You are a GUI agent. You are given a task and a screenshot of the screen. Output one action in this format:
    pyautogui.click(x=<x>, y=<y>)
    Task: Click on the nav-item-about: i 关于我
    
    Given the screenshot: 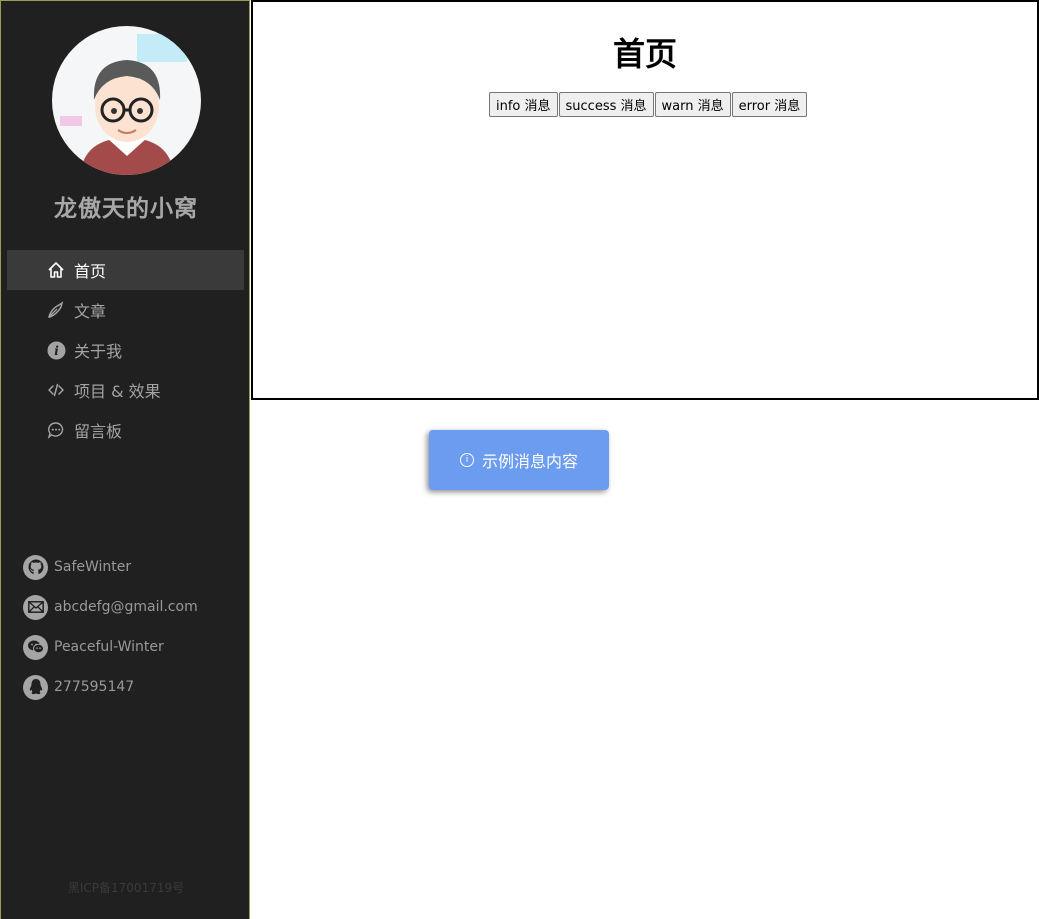 What is the action you would take?
    pyautogui.click(x=125, y=350)
    